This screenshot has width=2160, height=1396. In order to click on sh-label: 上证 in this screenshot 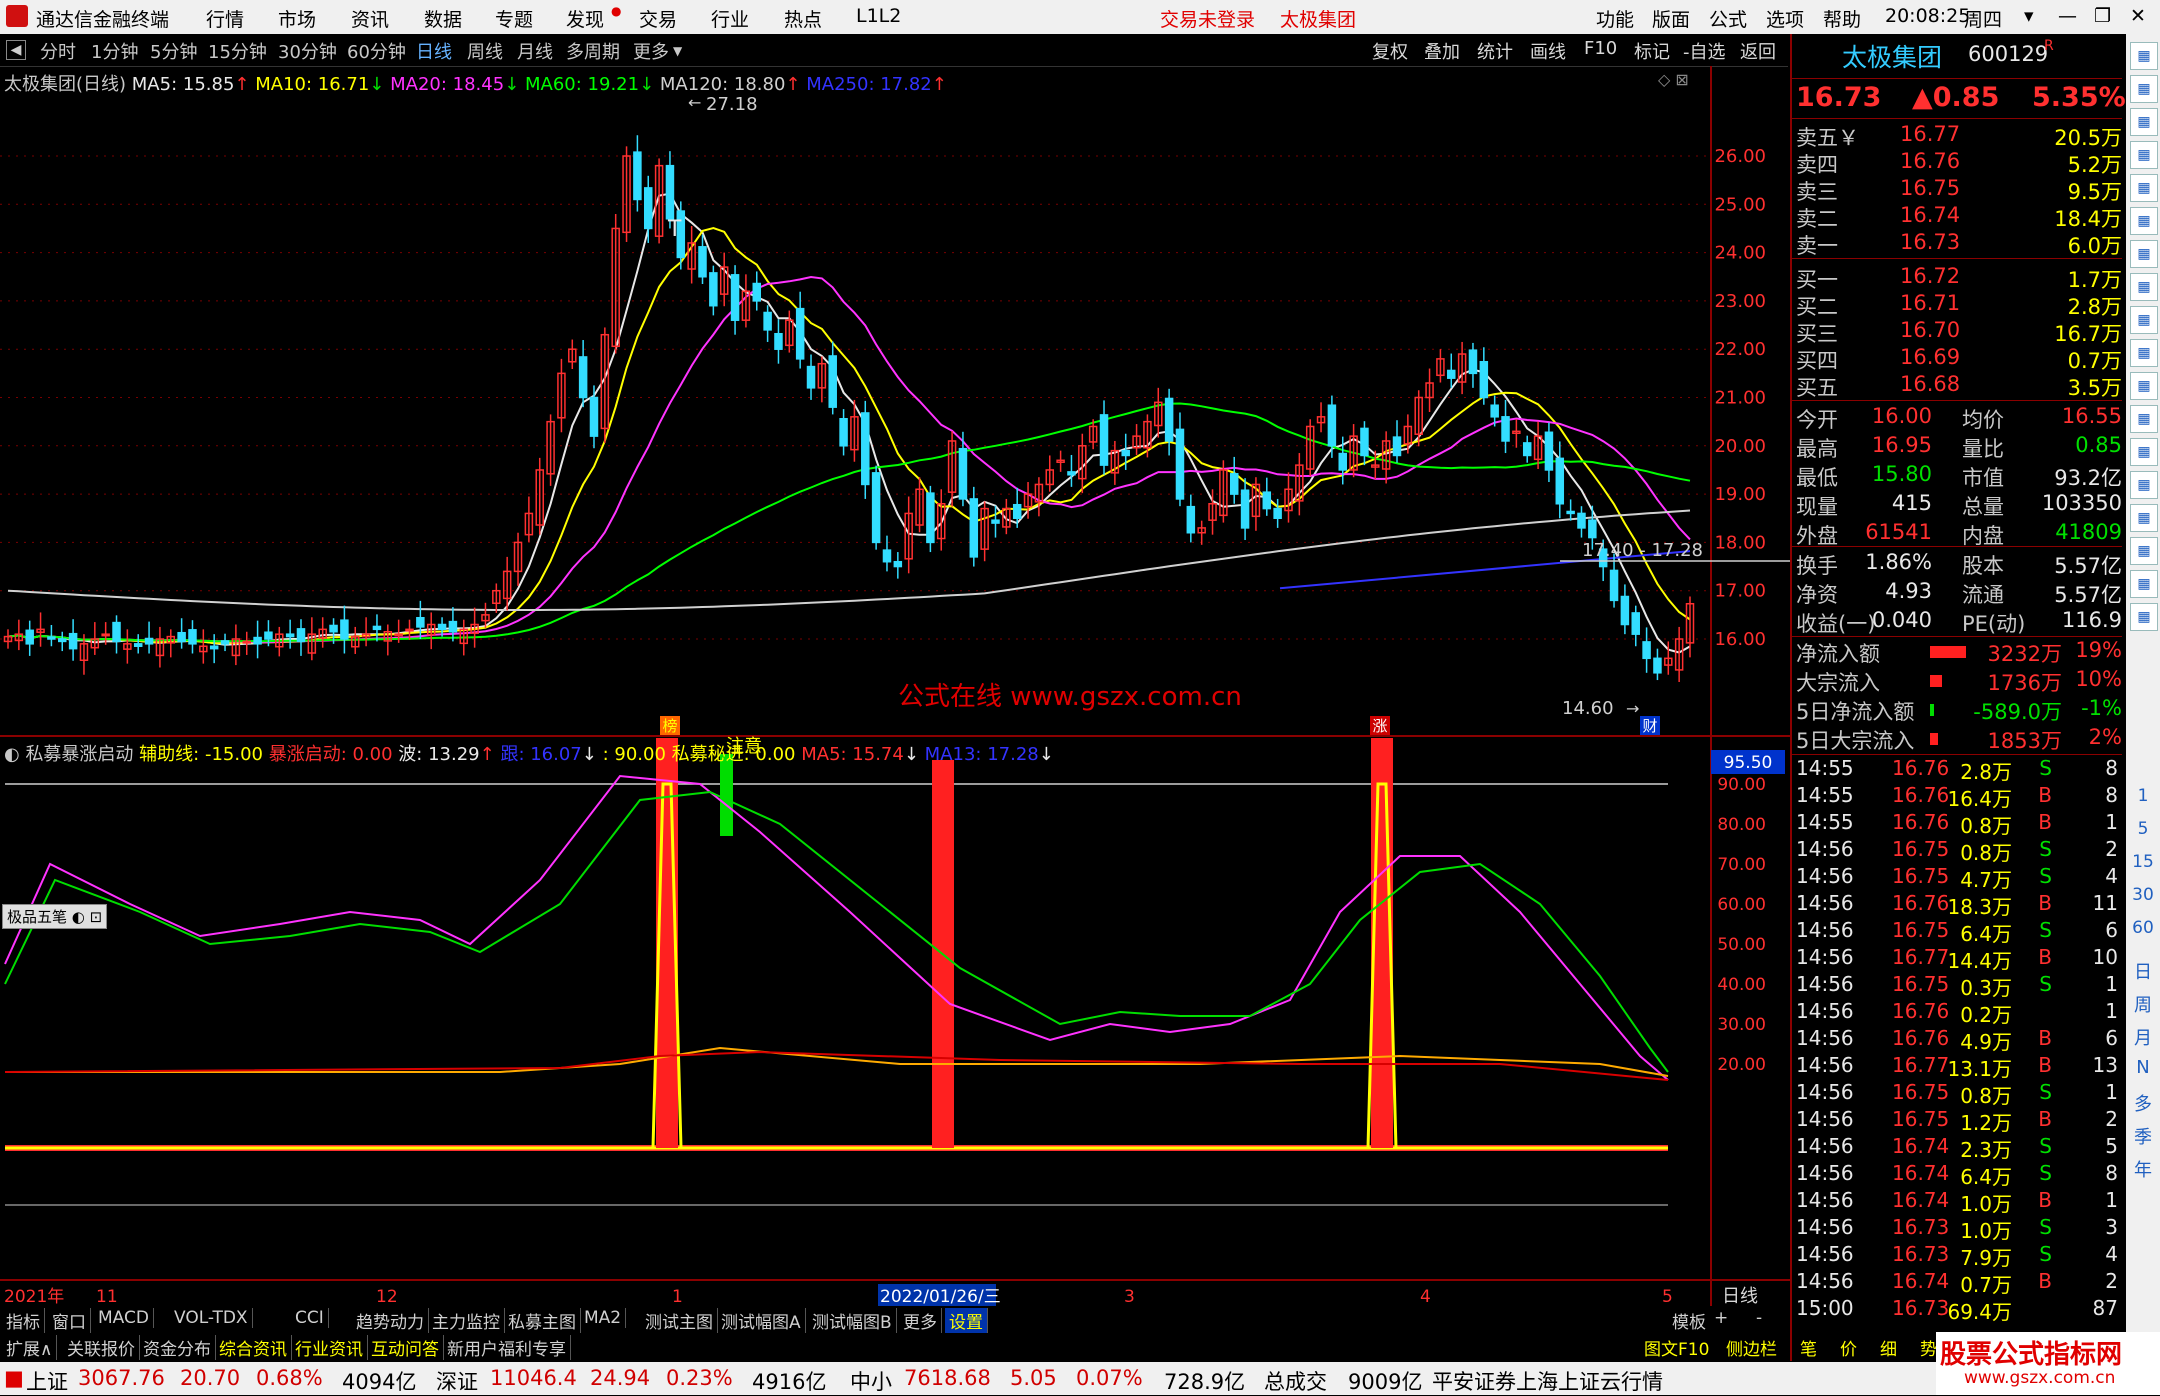, I will do `click(47, 1381)`.